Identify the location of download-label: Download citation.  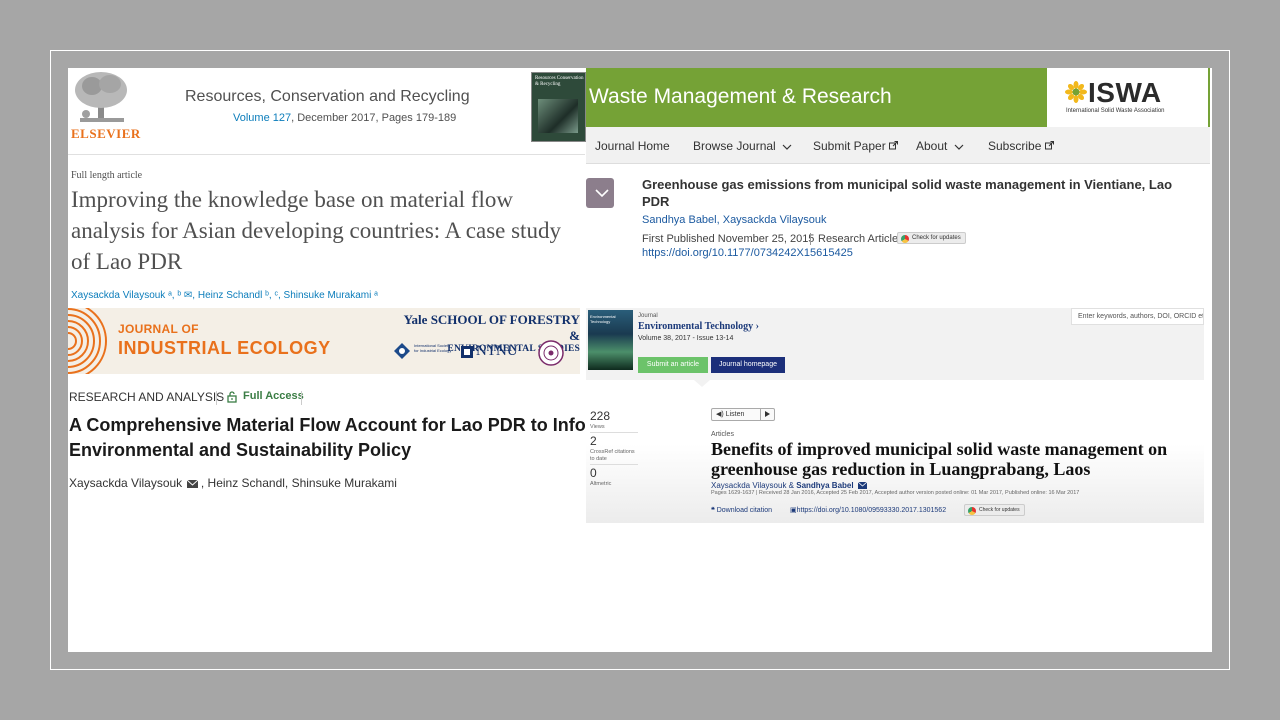
(744, 510).